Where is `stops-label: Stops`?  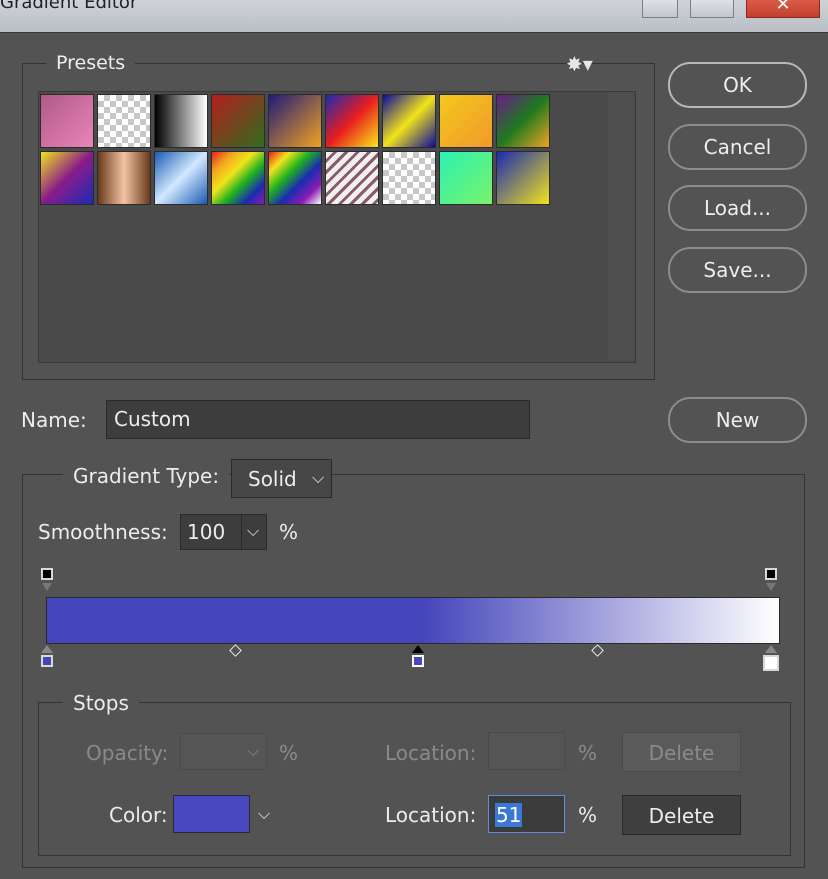
stops-label: Stops is located at coordinates (101, 703).